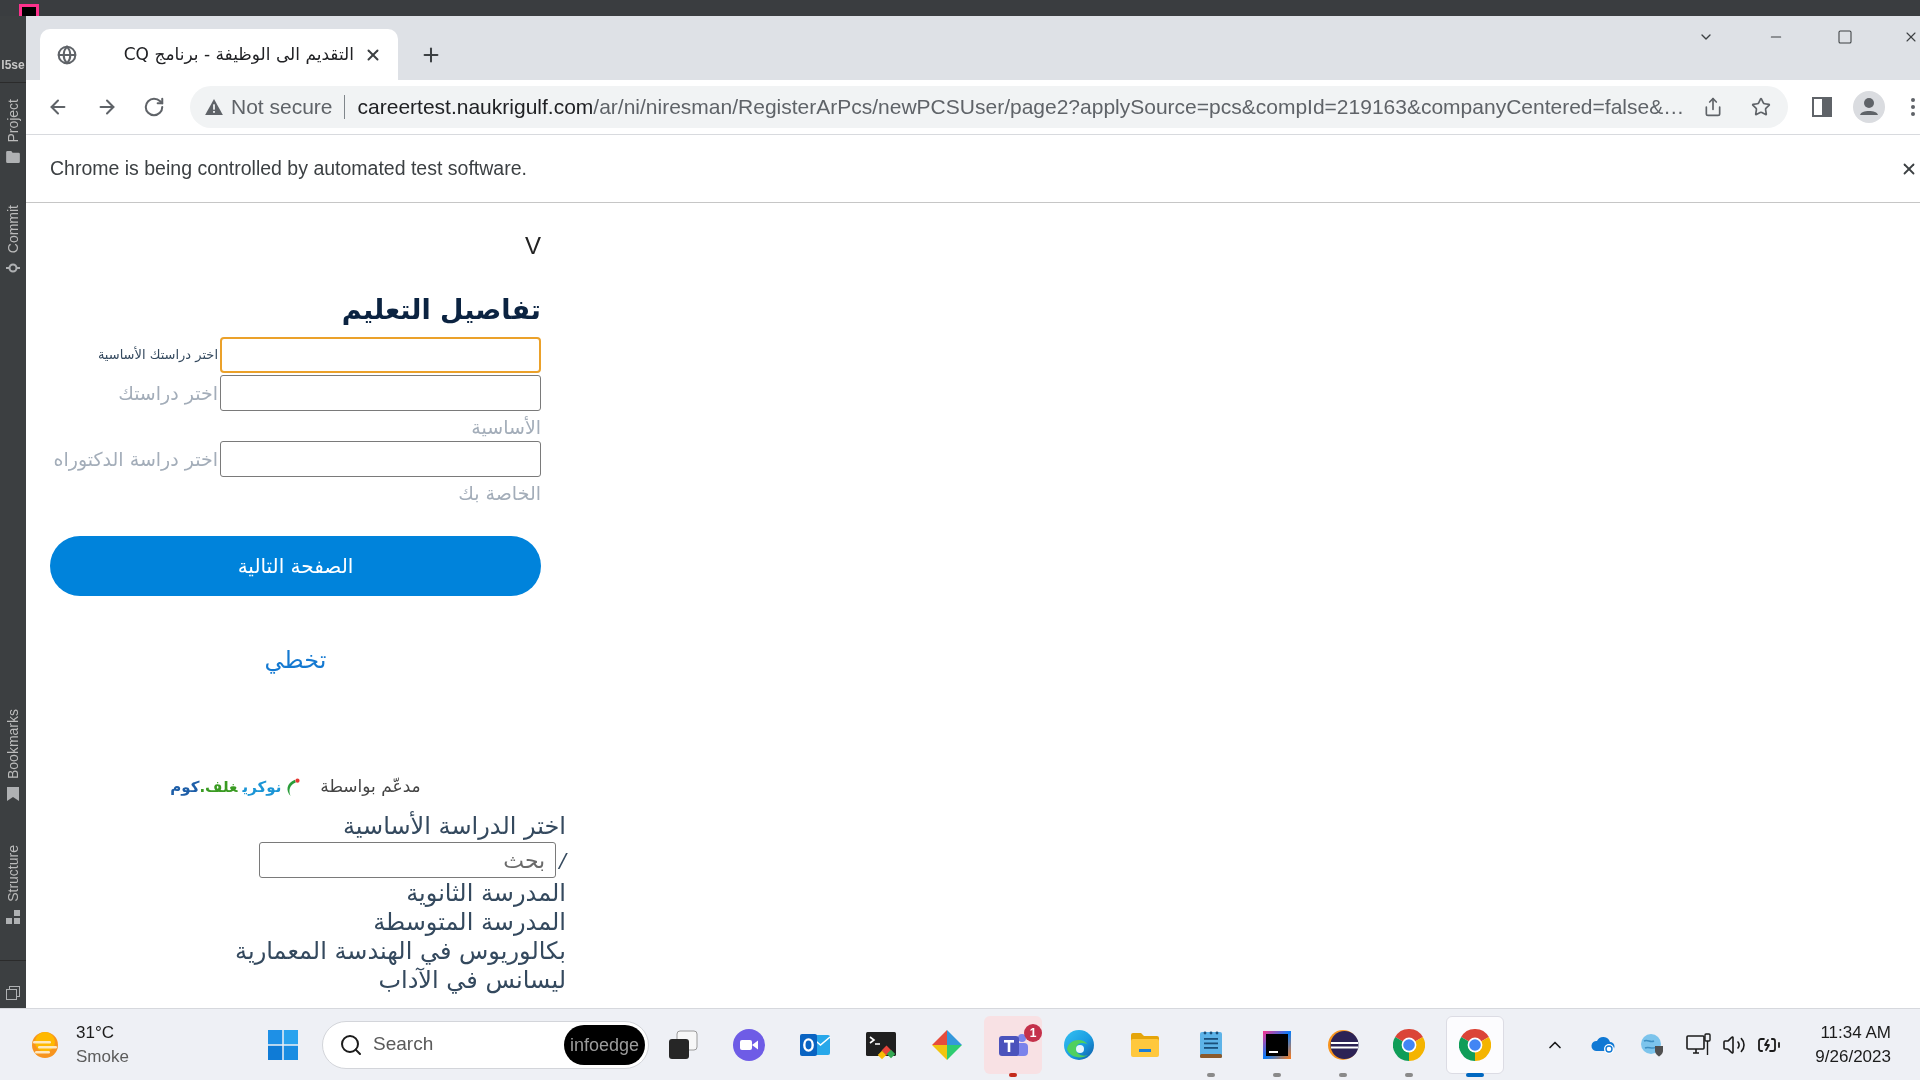 The width and height of the screenshot is (1920, 1080). I want to click on clock-time: 11:34 AM, so click(1855, 1032).